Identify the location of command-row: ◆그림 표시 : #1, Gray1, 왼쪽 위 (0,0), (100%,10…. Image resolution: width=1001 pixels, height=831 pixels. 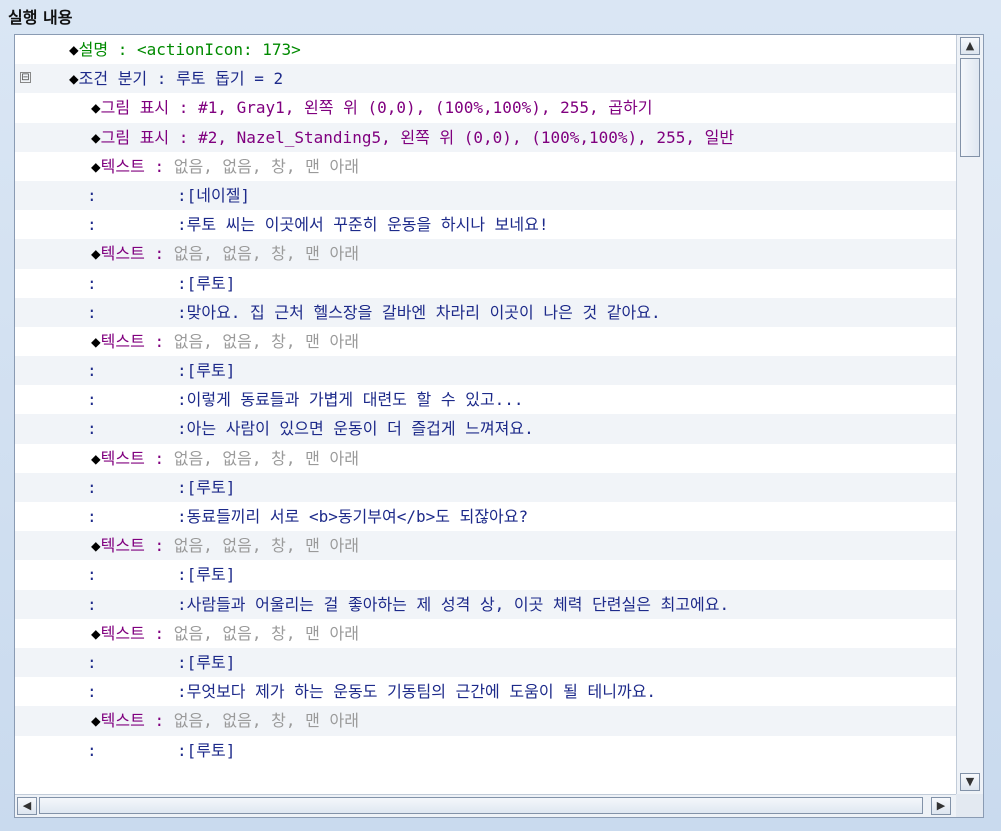
(485, 108).